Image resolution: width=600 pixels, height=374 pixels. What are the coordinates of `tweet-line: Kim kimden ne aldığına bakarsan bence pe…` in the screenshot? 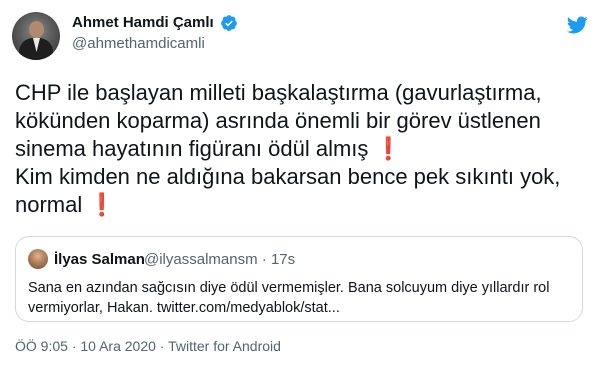 It's located at (288, 176).